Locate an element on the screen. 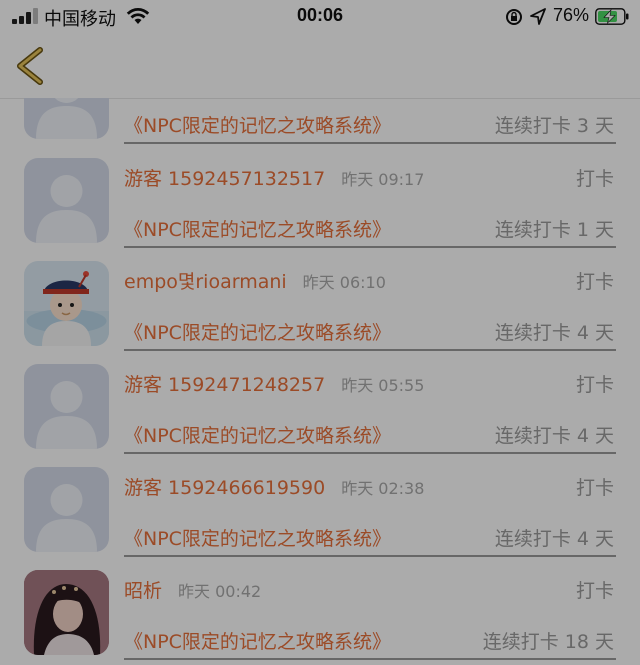  streak-count: 连续打卡 1 天 is located at coordinates (554, 230).